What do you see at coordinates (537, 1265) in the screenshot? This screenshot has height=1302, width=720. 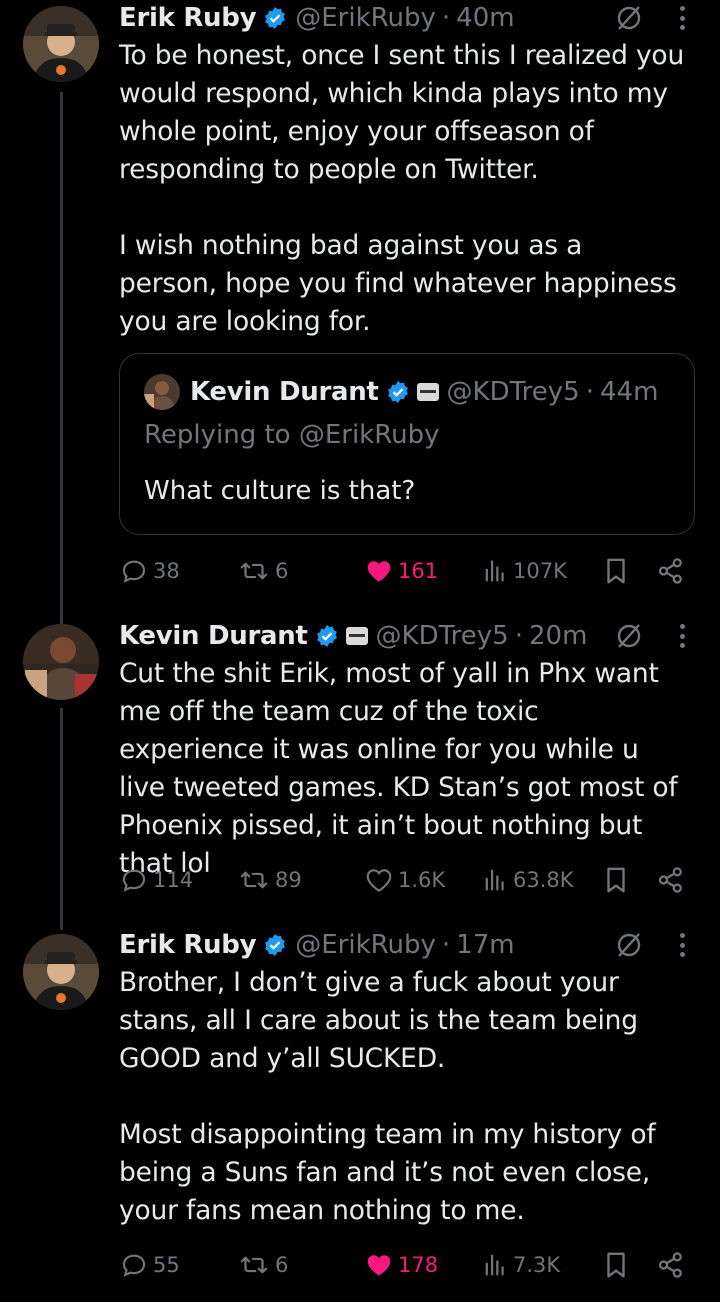 I see `views-count: 7.3K` at bounding box center [537, 1265].